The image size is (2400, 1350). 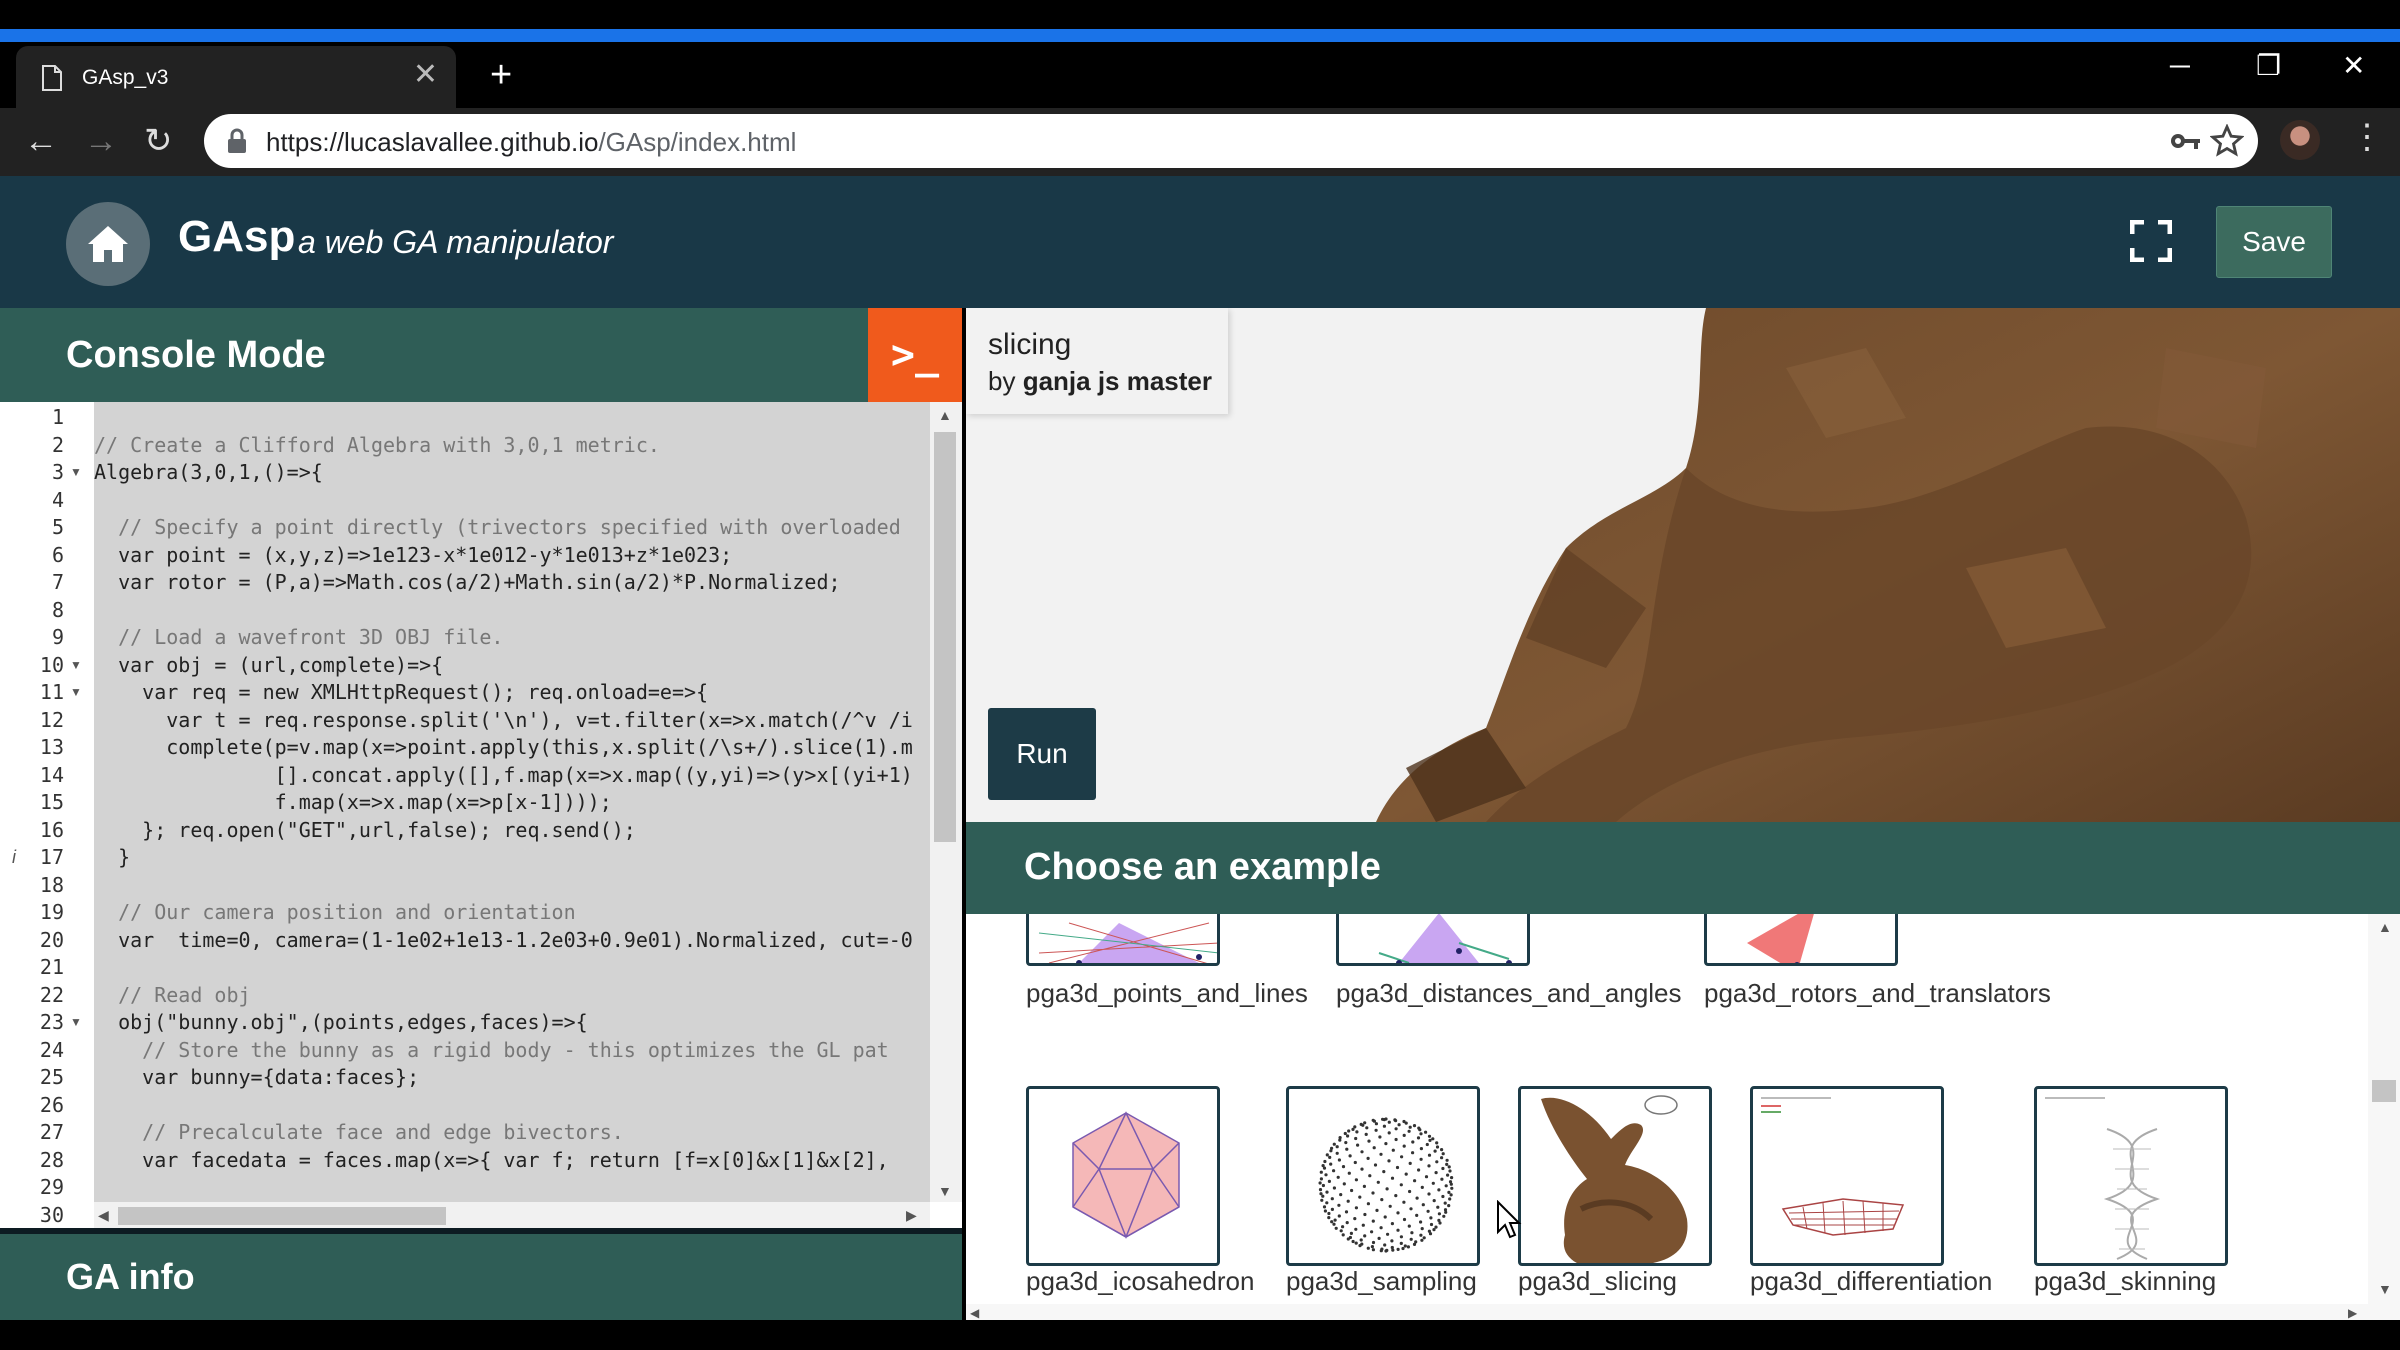 I want to click on window-top-strip, so click(x=1200, y=35).